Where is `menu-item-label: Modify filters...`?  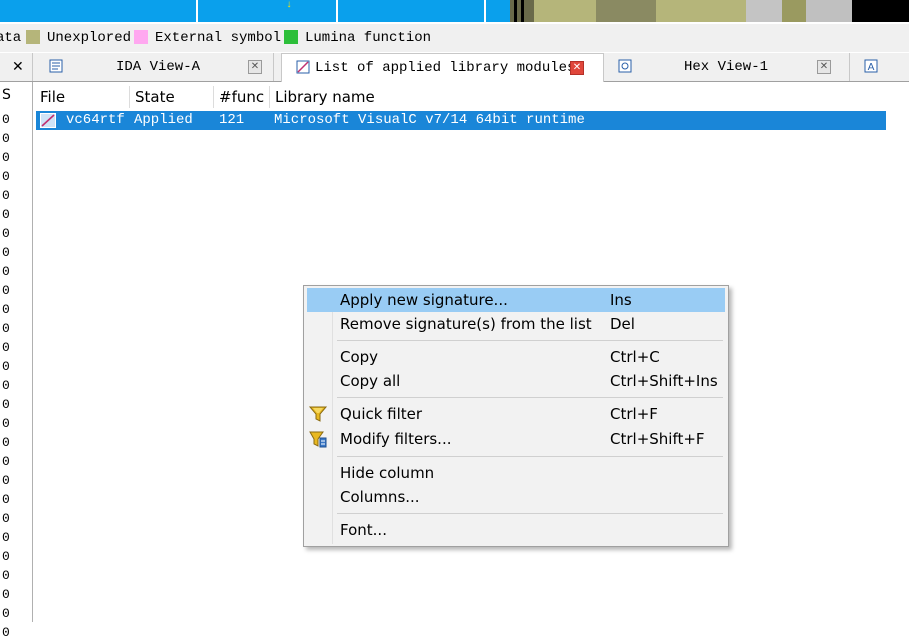
menu-item-label: Modify filters... is located at coordinates (396, 439).